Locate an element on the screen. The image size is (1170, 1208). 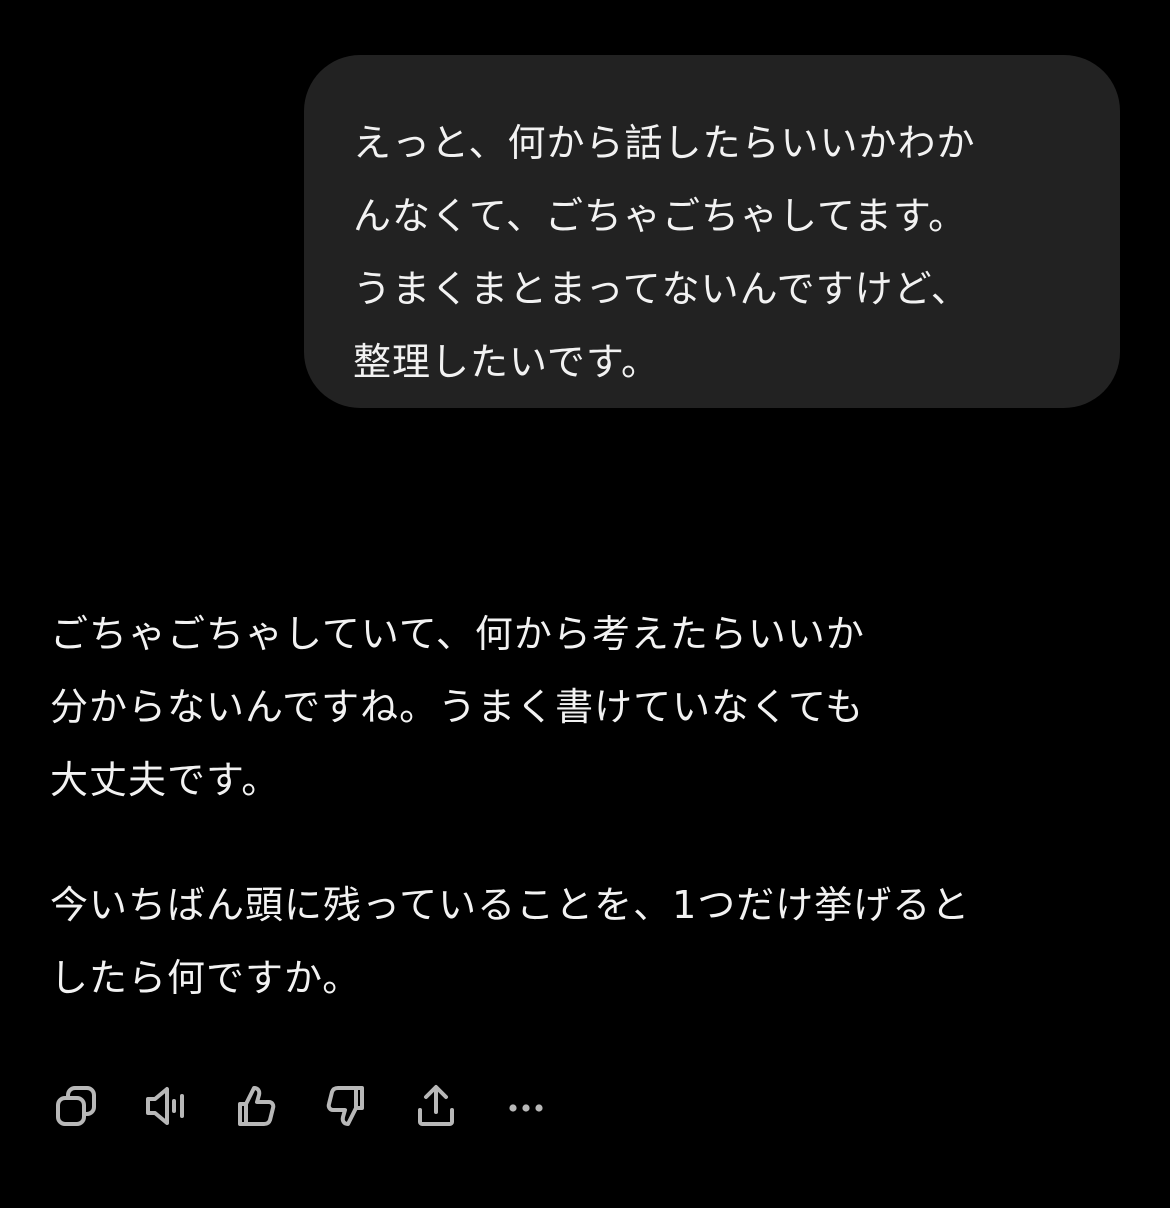
thumbs-up-button is located at coordinates (256, 1106).